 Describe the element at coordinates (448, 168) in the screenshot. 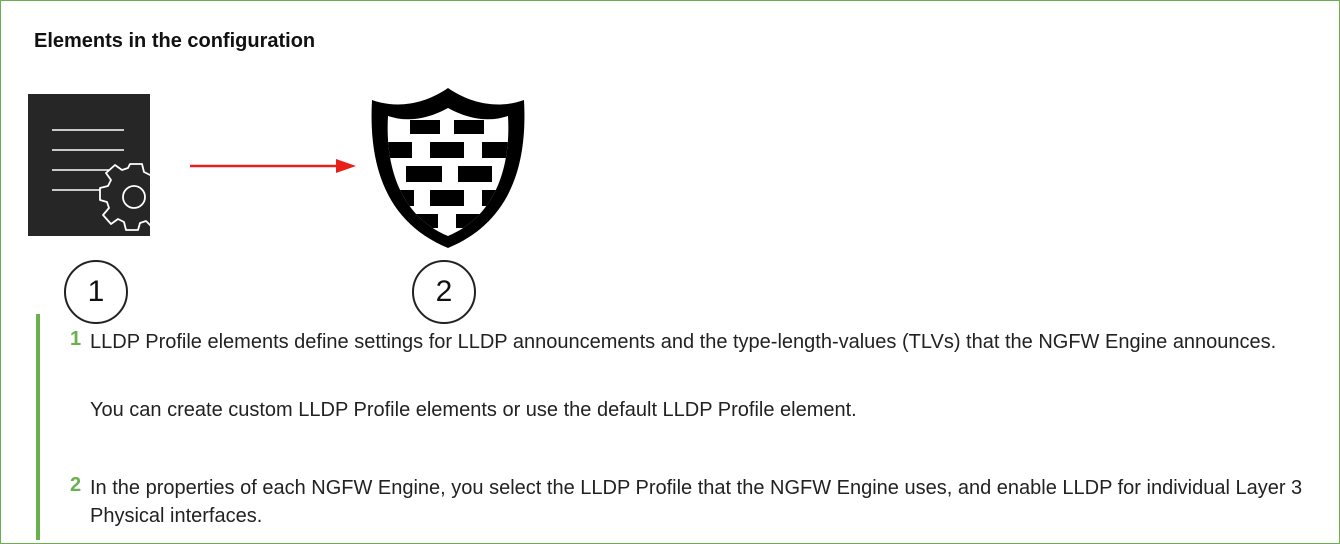

I see `ngfw-engine-firewall-shield-icon` at that location.